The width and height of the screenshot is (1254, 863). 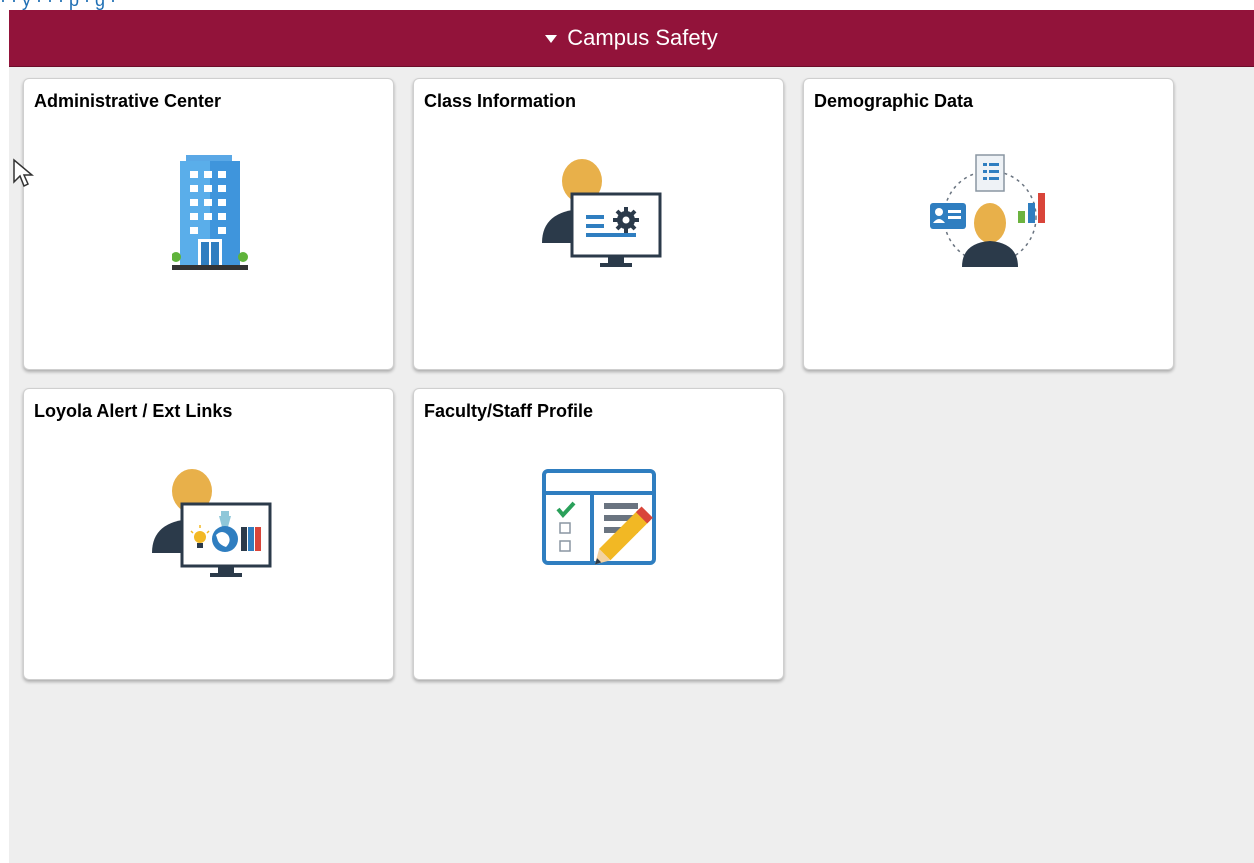 I want to click on tile-faculty-staff-profile: Faculty/Staff Profile, so click(x=598, y=534).